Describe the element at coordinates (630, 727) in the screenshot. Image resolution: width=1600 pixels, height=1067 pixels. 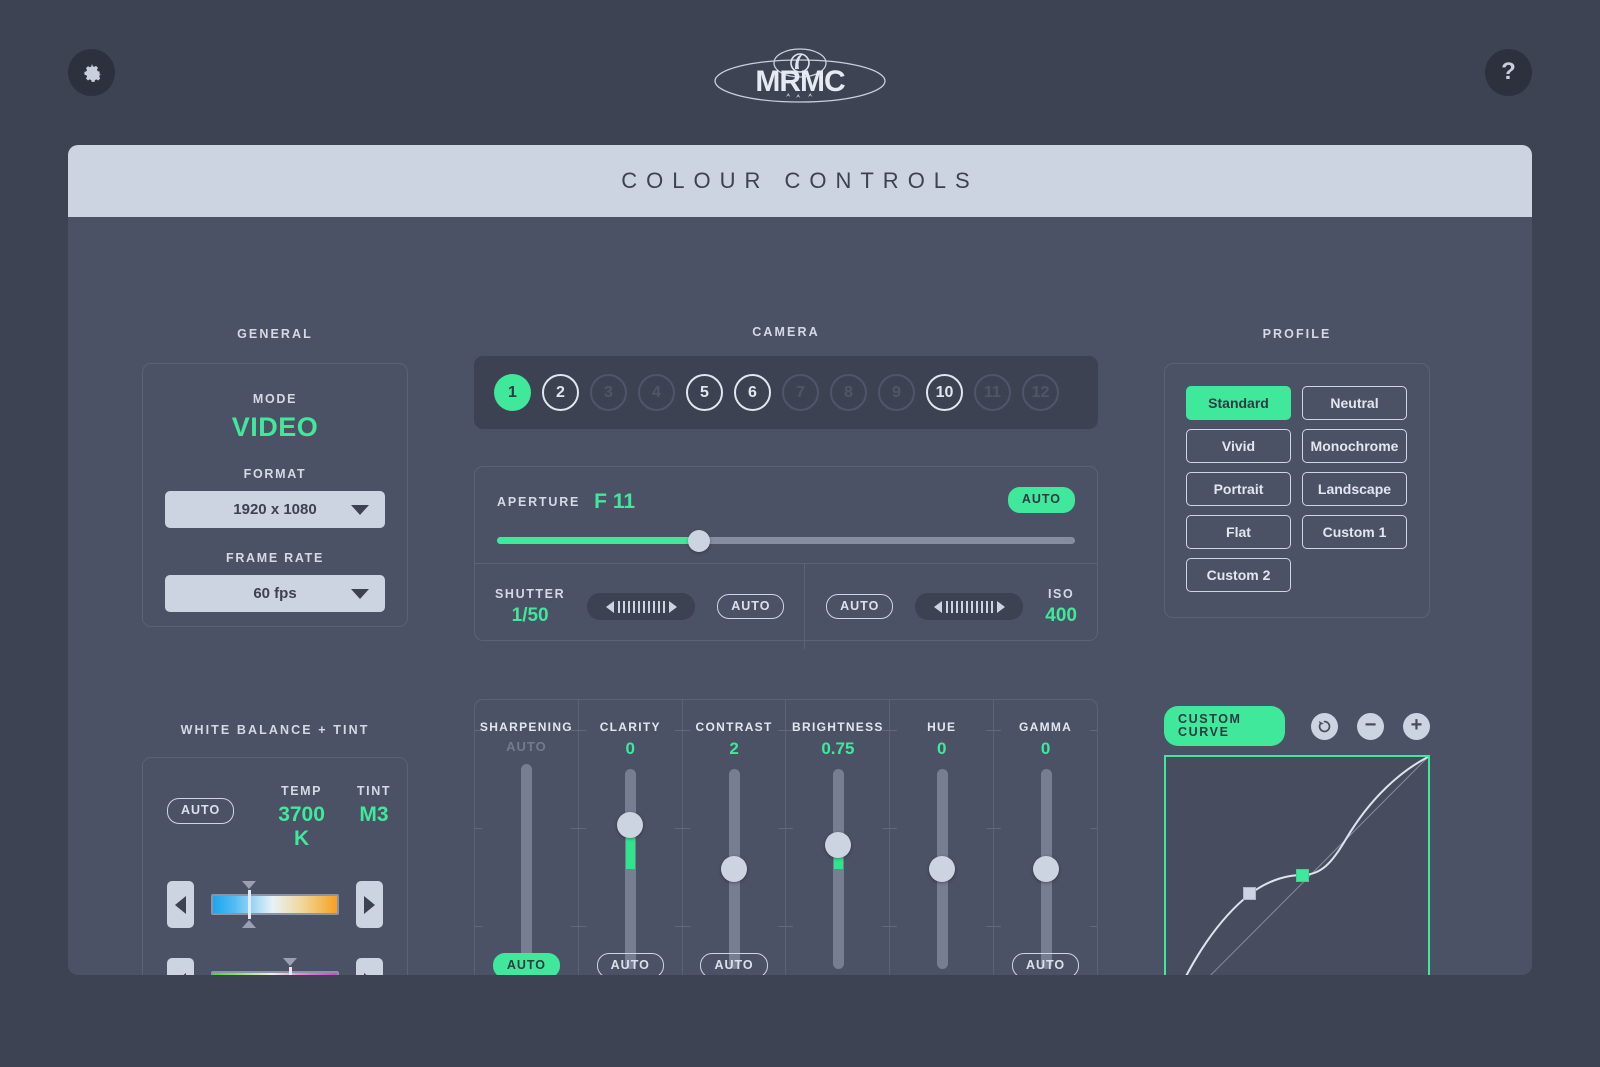
I see `slider-label: CLARITY` at that location.